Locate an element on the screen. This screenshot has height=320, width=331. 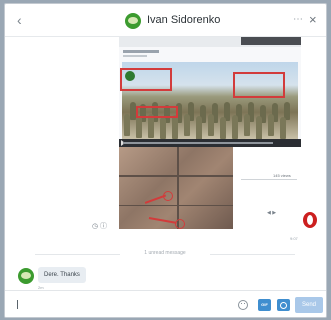
gif-button: GIF is located at coordinates (264, 305).